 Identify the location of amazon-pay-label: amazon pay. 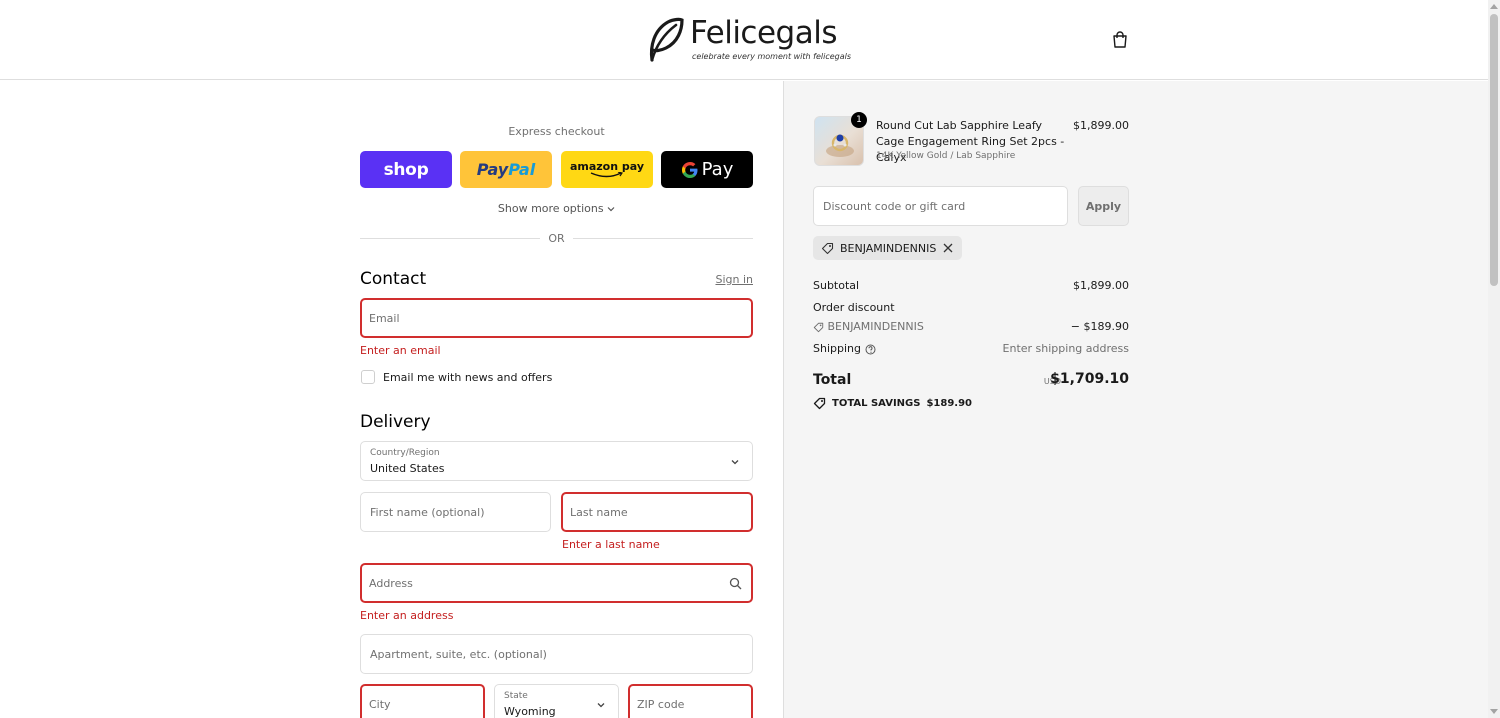
(607, 166).